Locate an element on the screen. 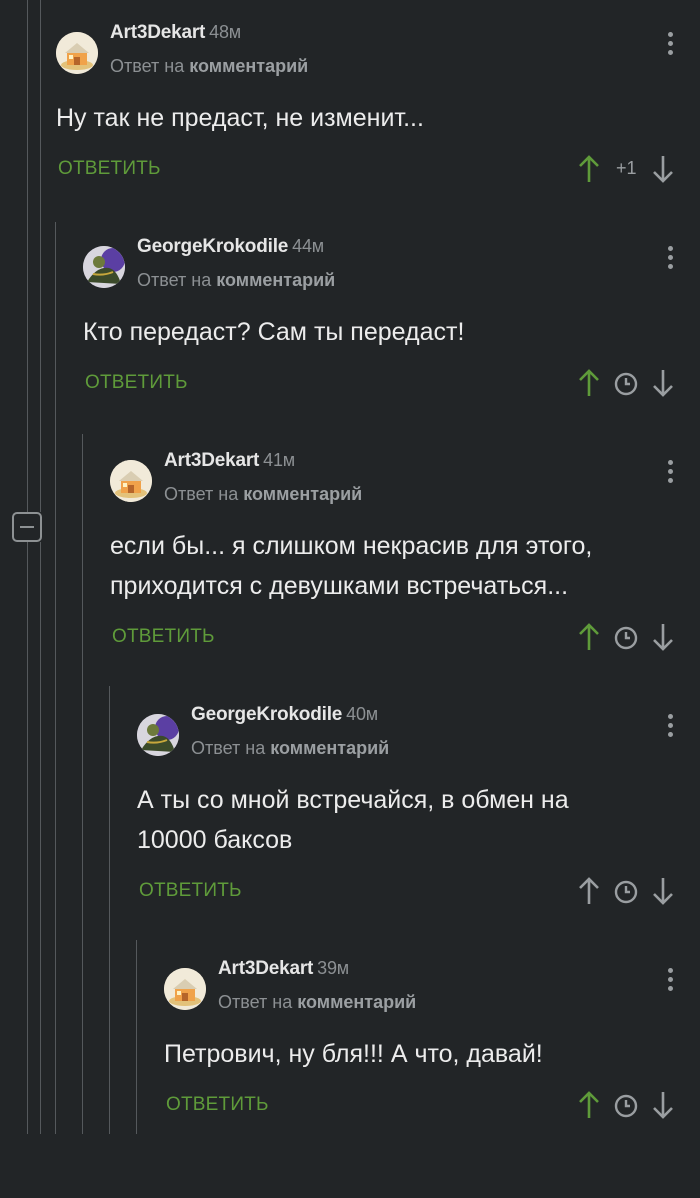  comment-text: Кто передаст? Сам ты передаст! is located at coordinates (274, 332).